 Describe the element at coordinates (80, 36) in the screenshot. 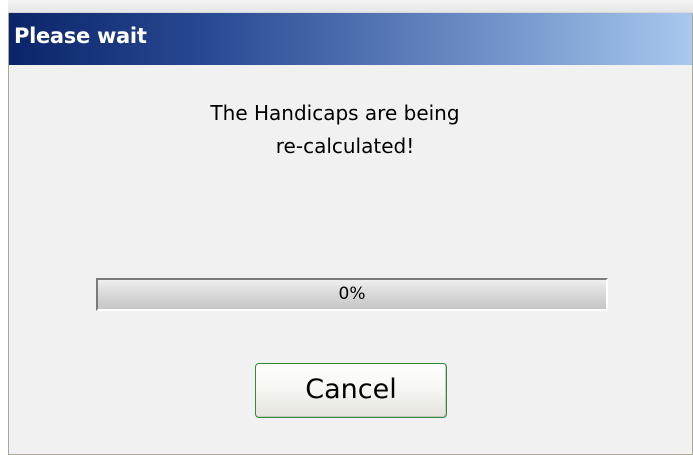

I see `dialog-title: Please wait` at that location.